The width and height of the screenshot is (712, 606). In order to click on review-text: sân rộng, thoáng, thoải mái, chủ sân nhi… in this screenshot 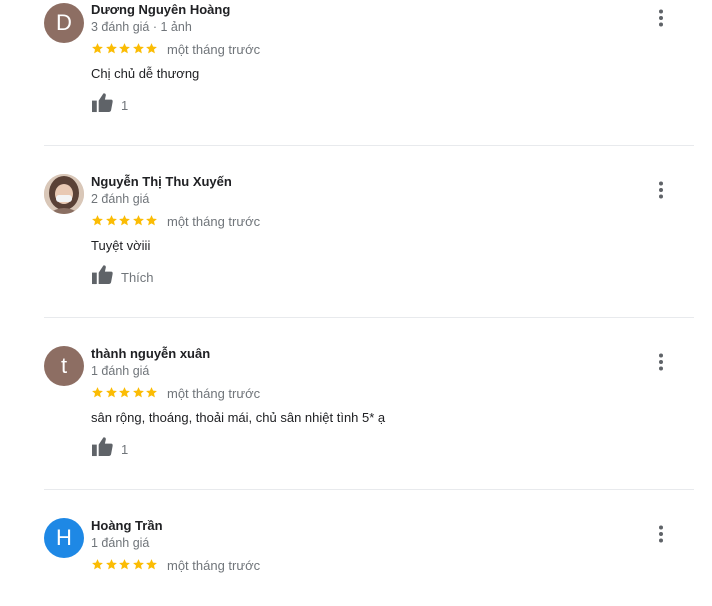, I will do `click(238, 417)`.